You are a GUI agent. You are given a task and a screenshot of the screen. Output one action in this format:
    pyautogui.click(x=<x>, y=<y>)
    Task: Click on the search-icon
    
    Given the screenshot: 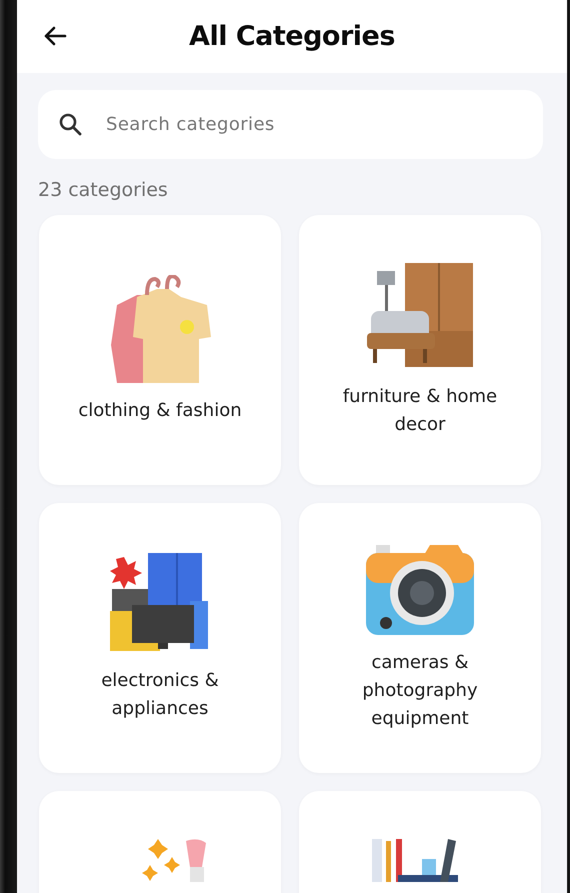 What is the action you would take?
    pyautogui.click(x=70, y=124)
    